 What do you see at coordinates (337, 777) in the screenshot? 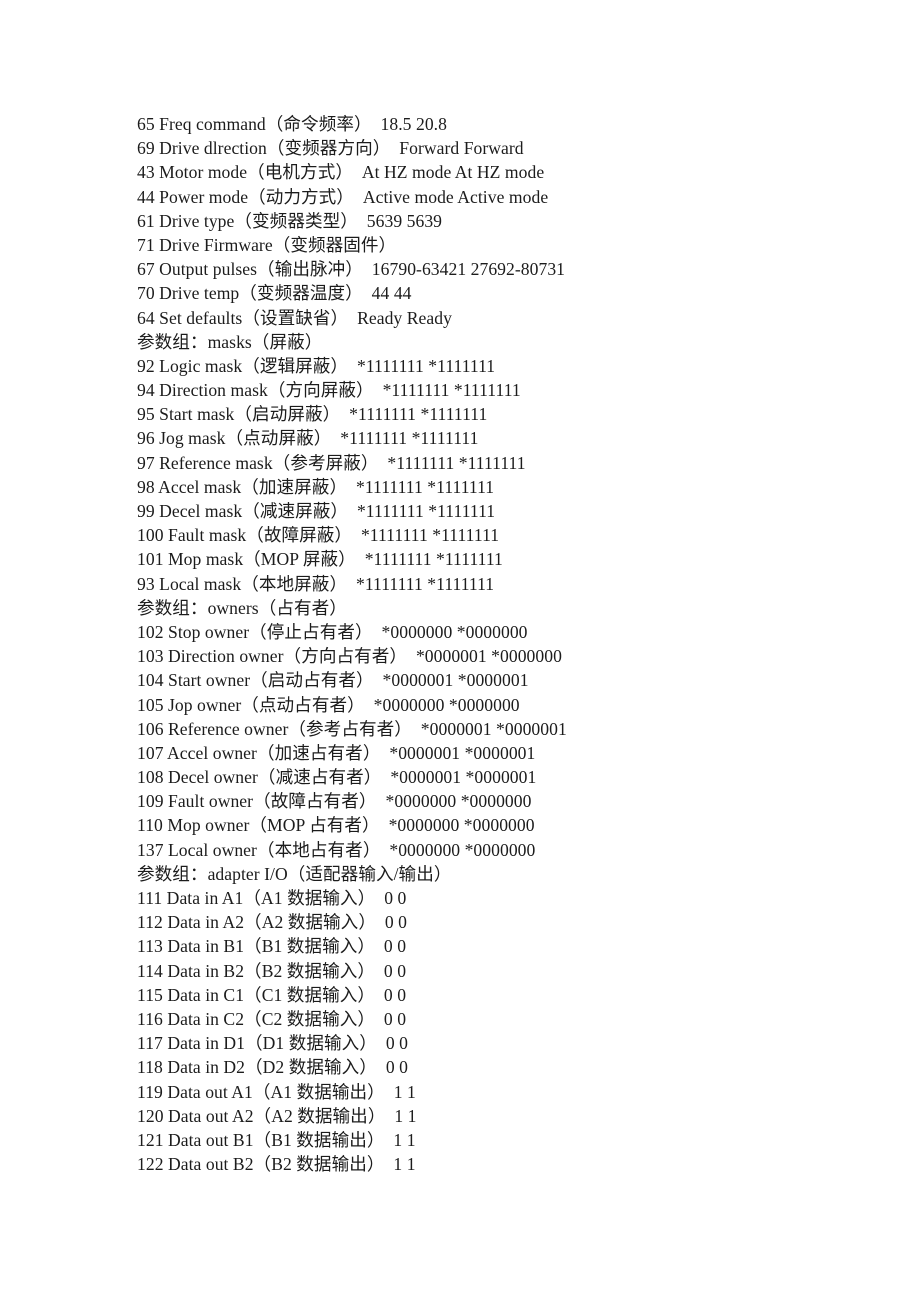
I see `parameter-line: 108 Decel owner（减速占有者） *0000001 *0000001` at bounding box center [337, 777].